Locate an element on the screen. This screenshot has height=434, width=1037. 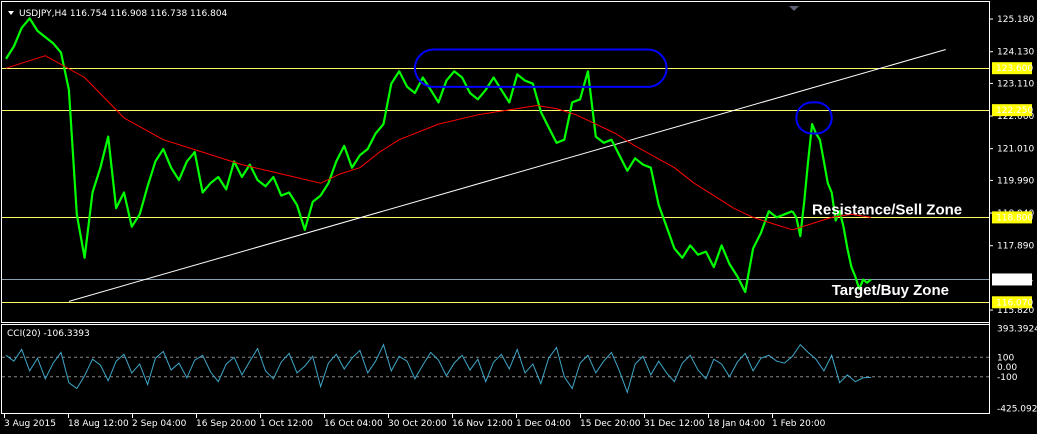
x-tick-label: 15 Dec 20:00 is located at coordinates (610, 424).